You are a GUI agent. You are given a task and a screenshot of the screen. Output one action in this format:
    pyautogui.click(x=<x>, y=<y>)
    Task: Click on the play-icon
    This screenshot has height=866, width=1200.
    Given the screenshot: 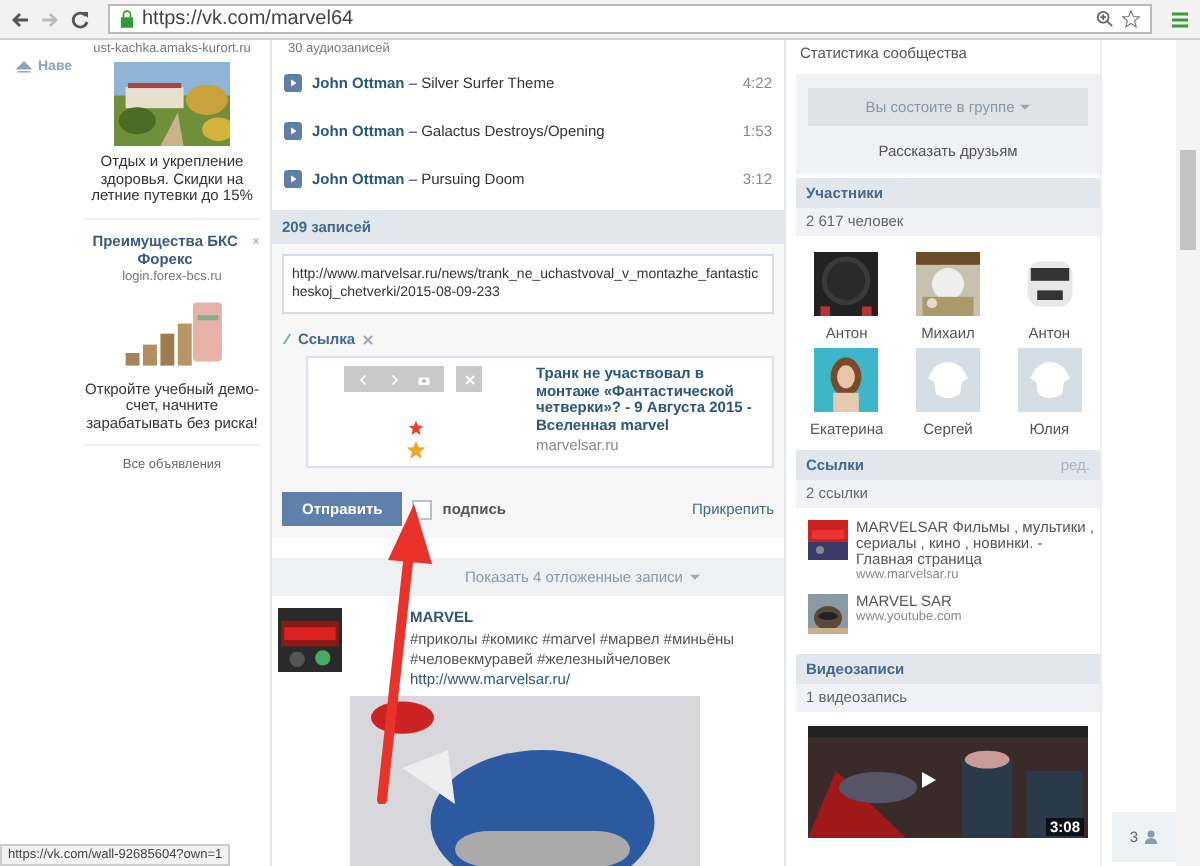 What is the action you would take?
    pyautogui.click(x=928, y=780)
    